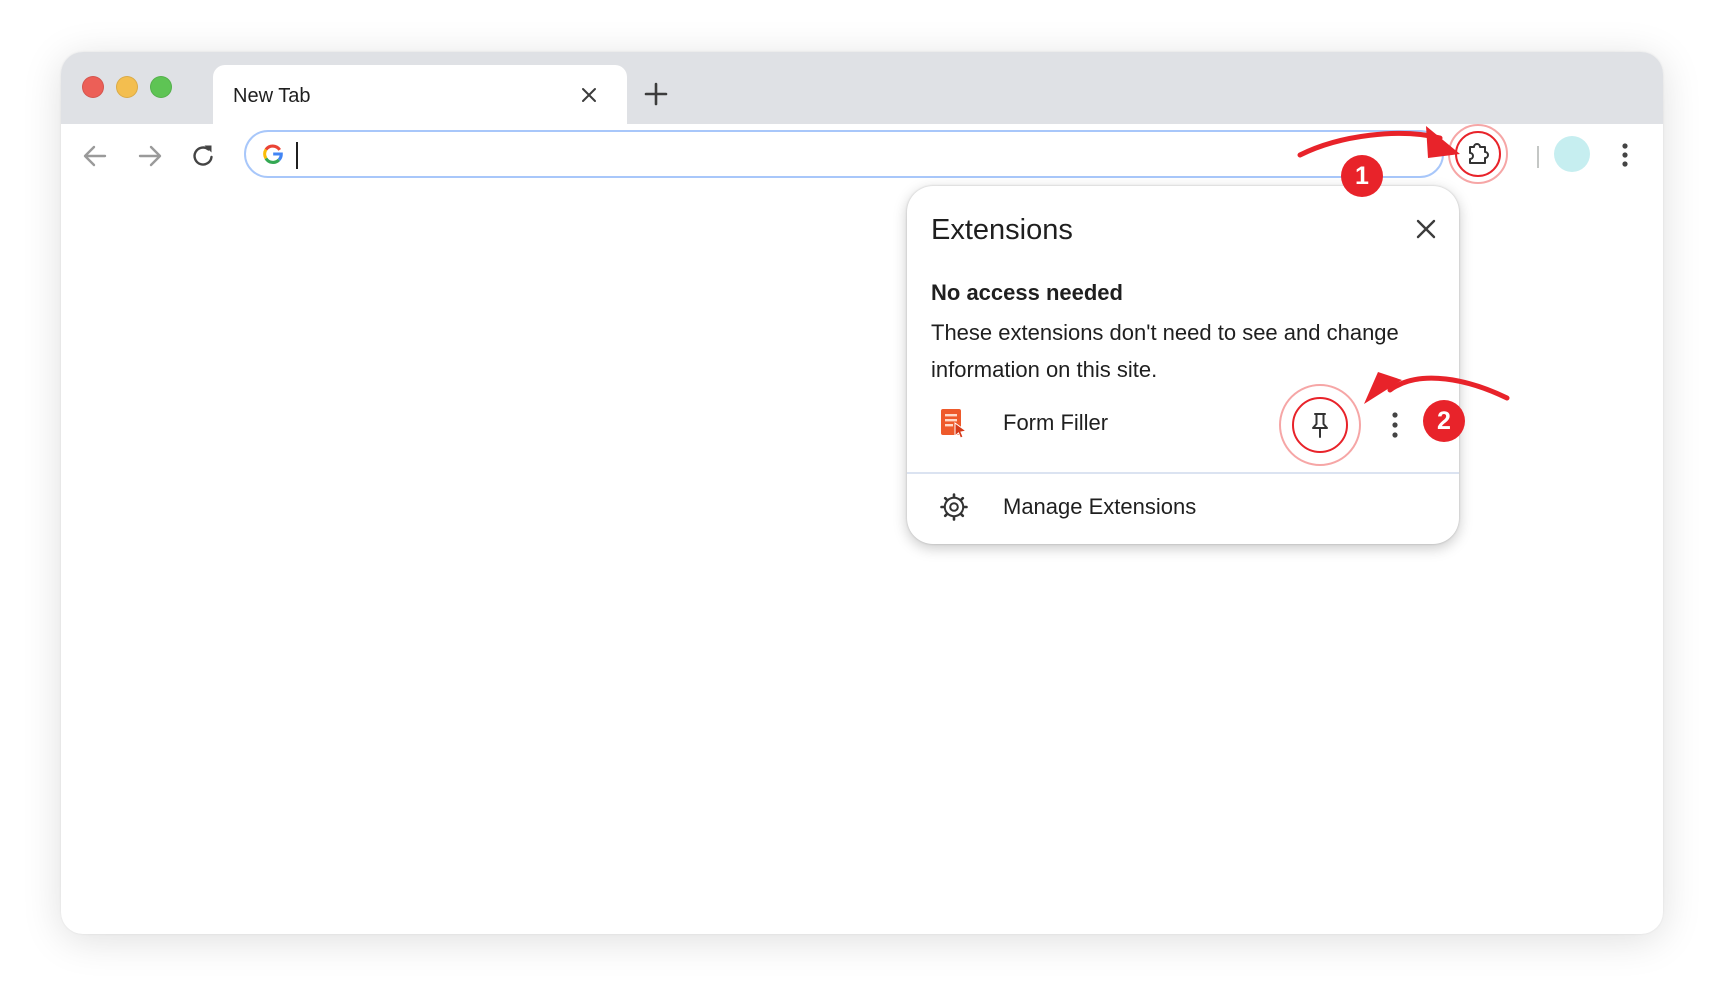 This screenshot has height=1000, width=1720. What do you see at coordinates (161, 87) in the screenshot?
I see `maximize-window-button` at bounding box center [161, 87].